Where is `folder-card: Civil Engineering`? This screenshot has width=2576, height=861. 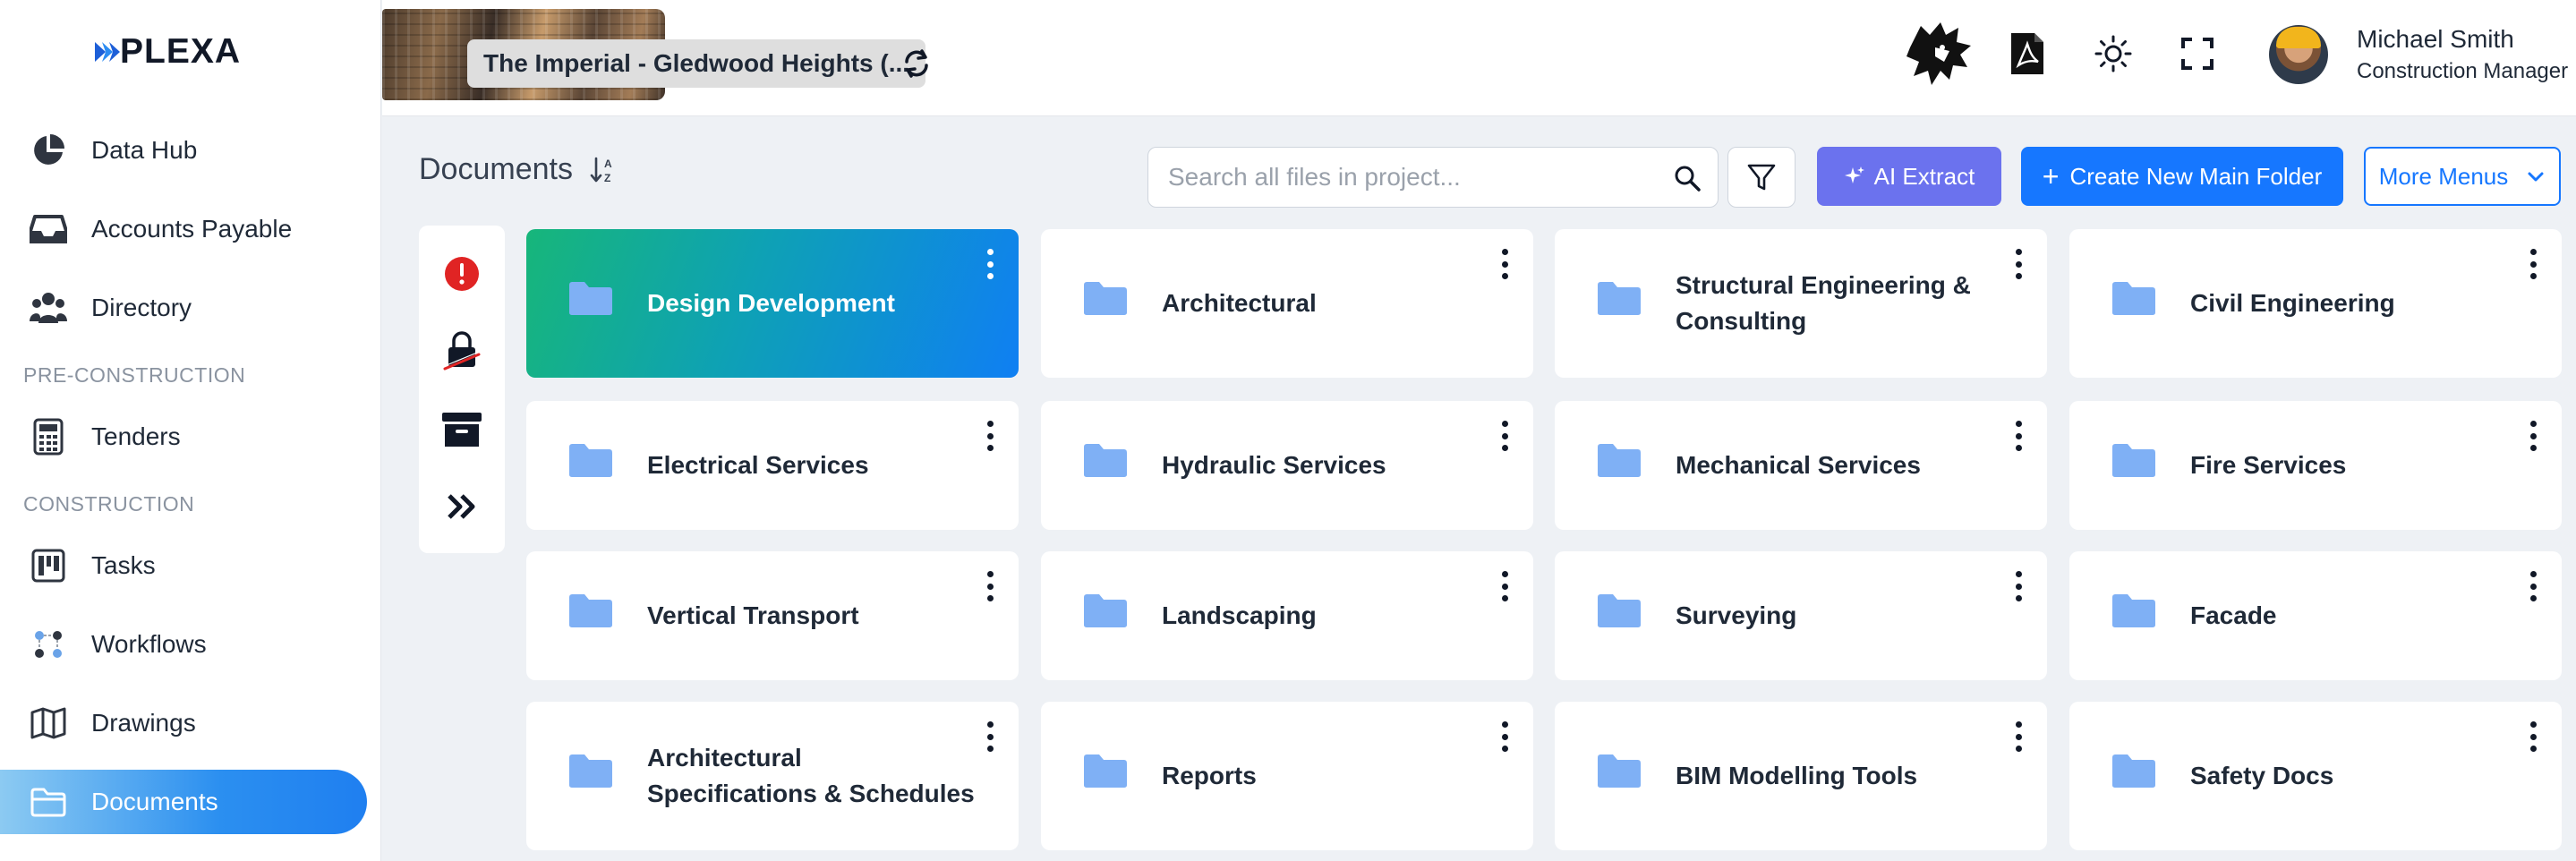
folder-card: Civil Engineering is located at coordinates (2315, 303).